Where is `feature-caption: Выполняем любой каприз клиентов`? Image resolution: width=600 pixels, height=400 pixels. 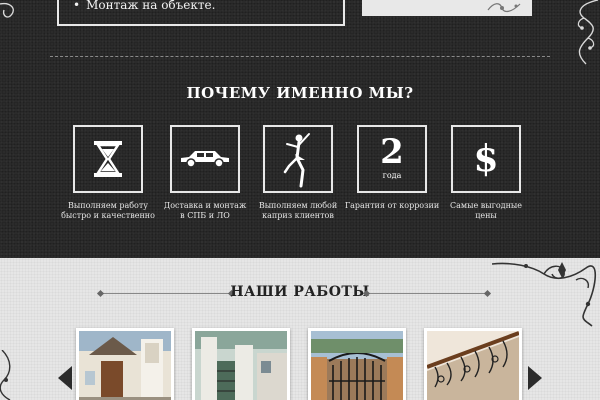
feature-caption: Выполняем любой каприз клиентов is located at coordinates (298, 211).